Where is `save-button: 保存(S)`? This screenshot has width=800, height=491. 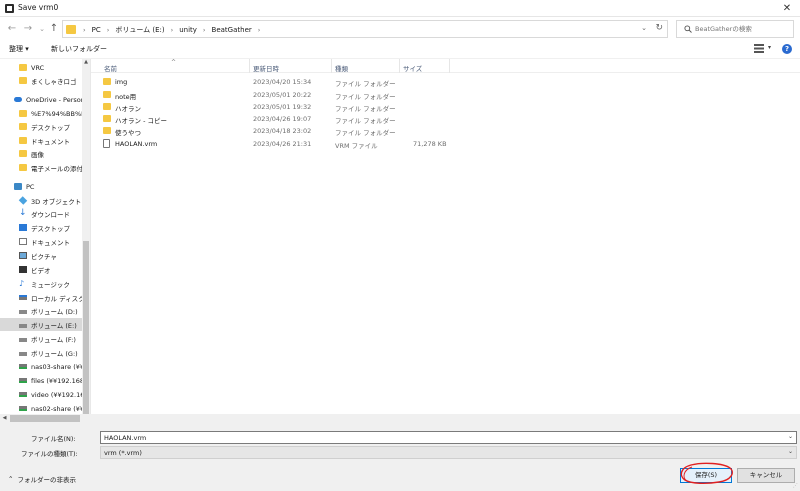 save-button: 保存(S) is located at coordinates (706, 475).